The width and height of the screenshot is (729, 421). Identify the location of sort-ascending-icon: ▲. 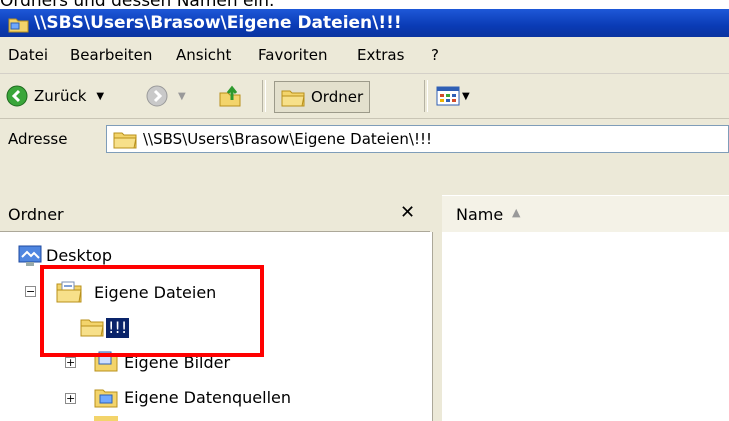
(516, 212).